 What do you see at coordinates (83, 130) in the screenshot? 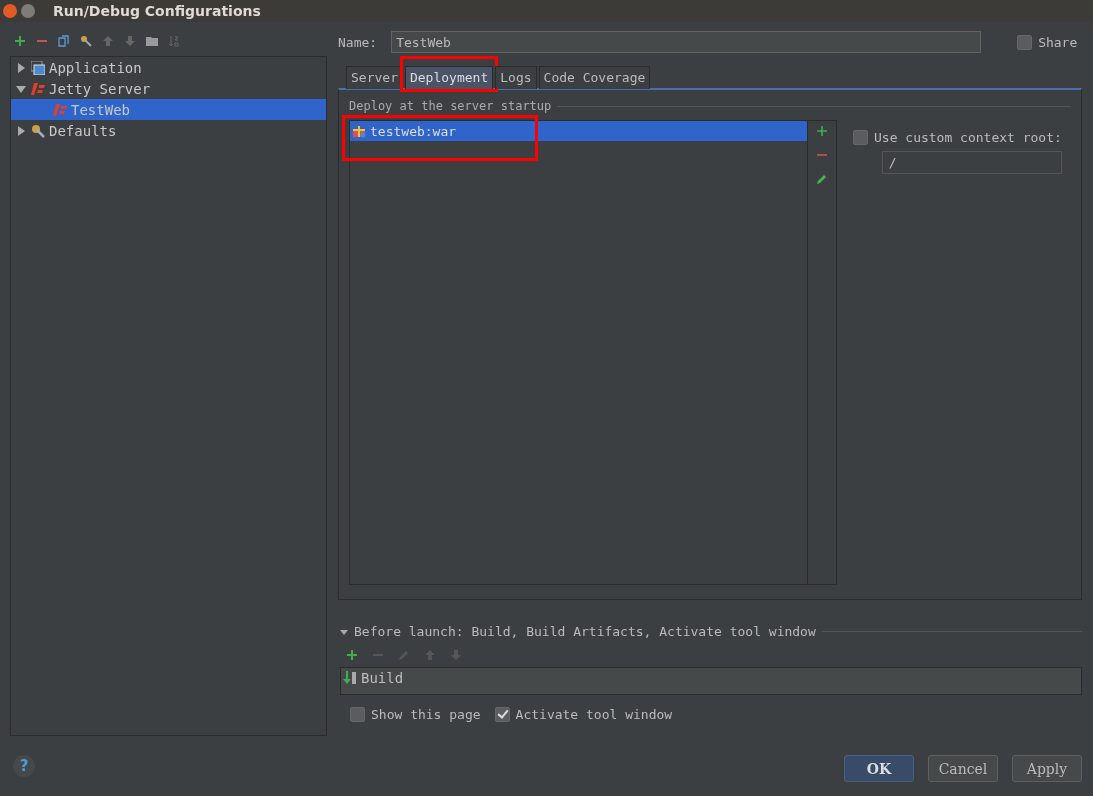
I see `tree-label: Defaults` at bounding box center [83, 130].